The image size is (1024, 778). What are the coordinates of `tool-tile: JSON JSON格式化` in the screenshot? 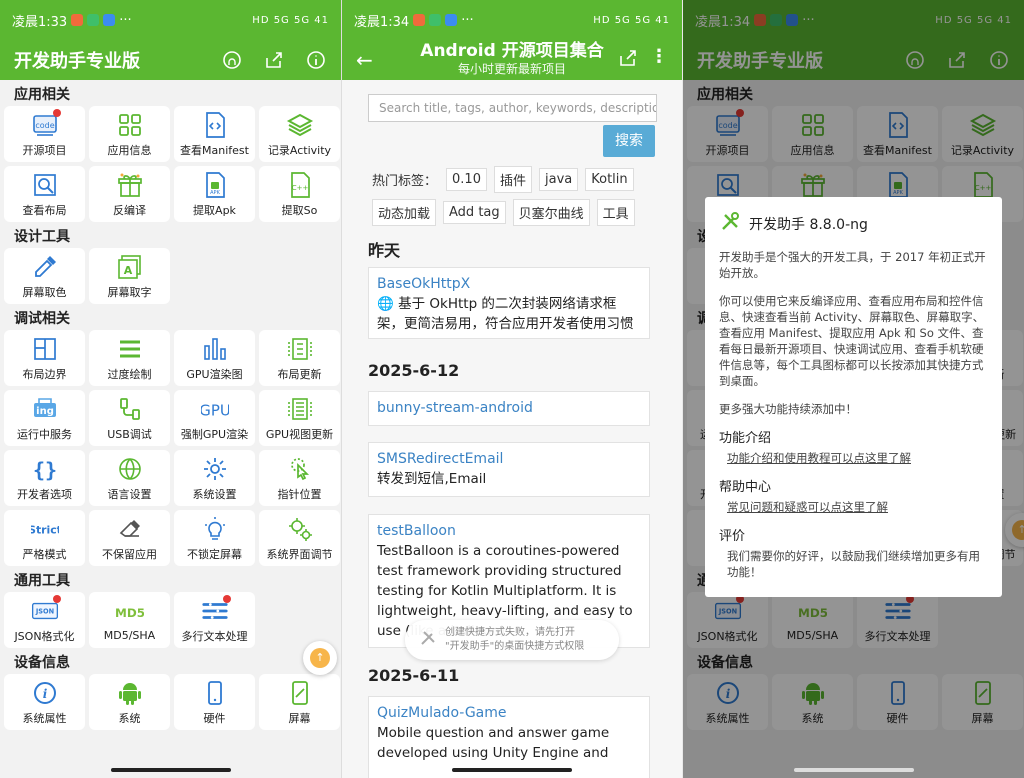 It's located at (44, 620).